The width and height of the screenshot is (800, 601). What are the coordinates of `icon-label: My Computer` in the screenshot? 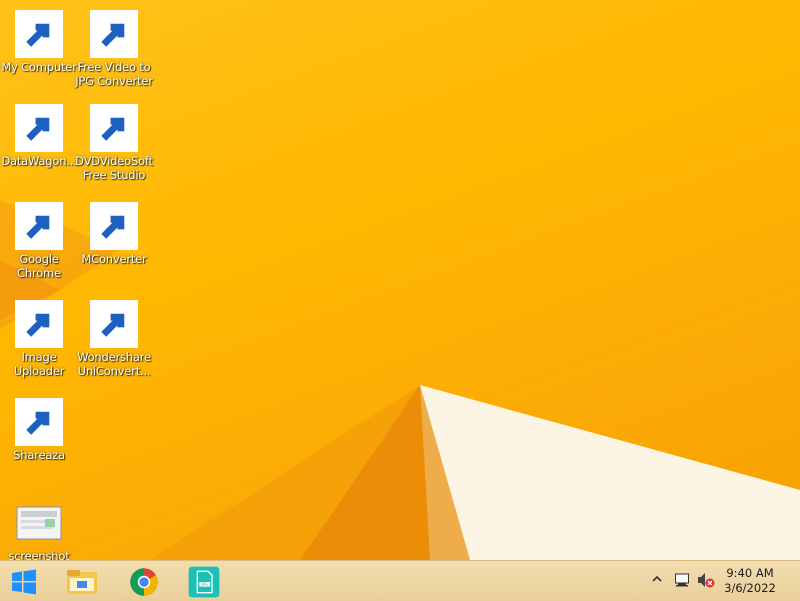 It's located at (39, 67).